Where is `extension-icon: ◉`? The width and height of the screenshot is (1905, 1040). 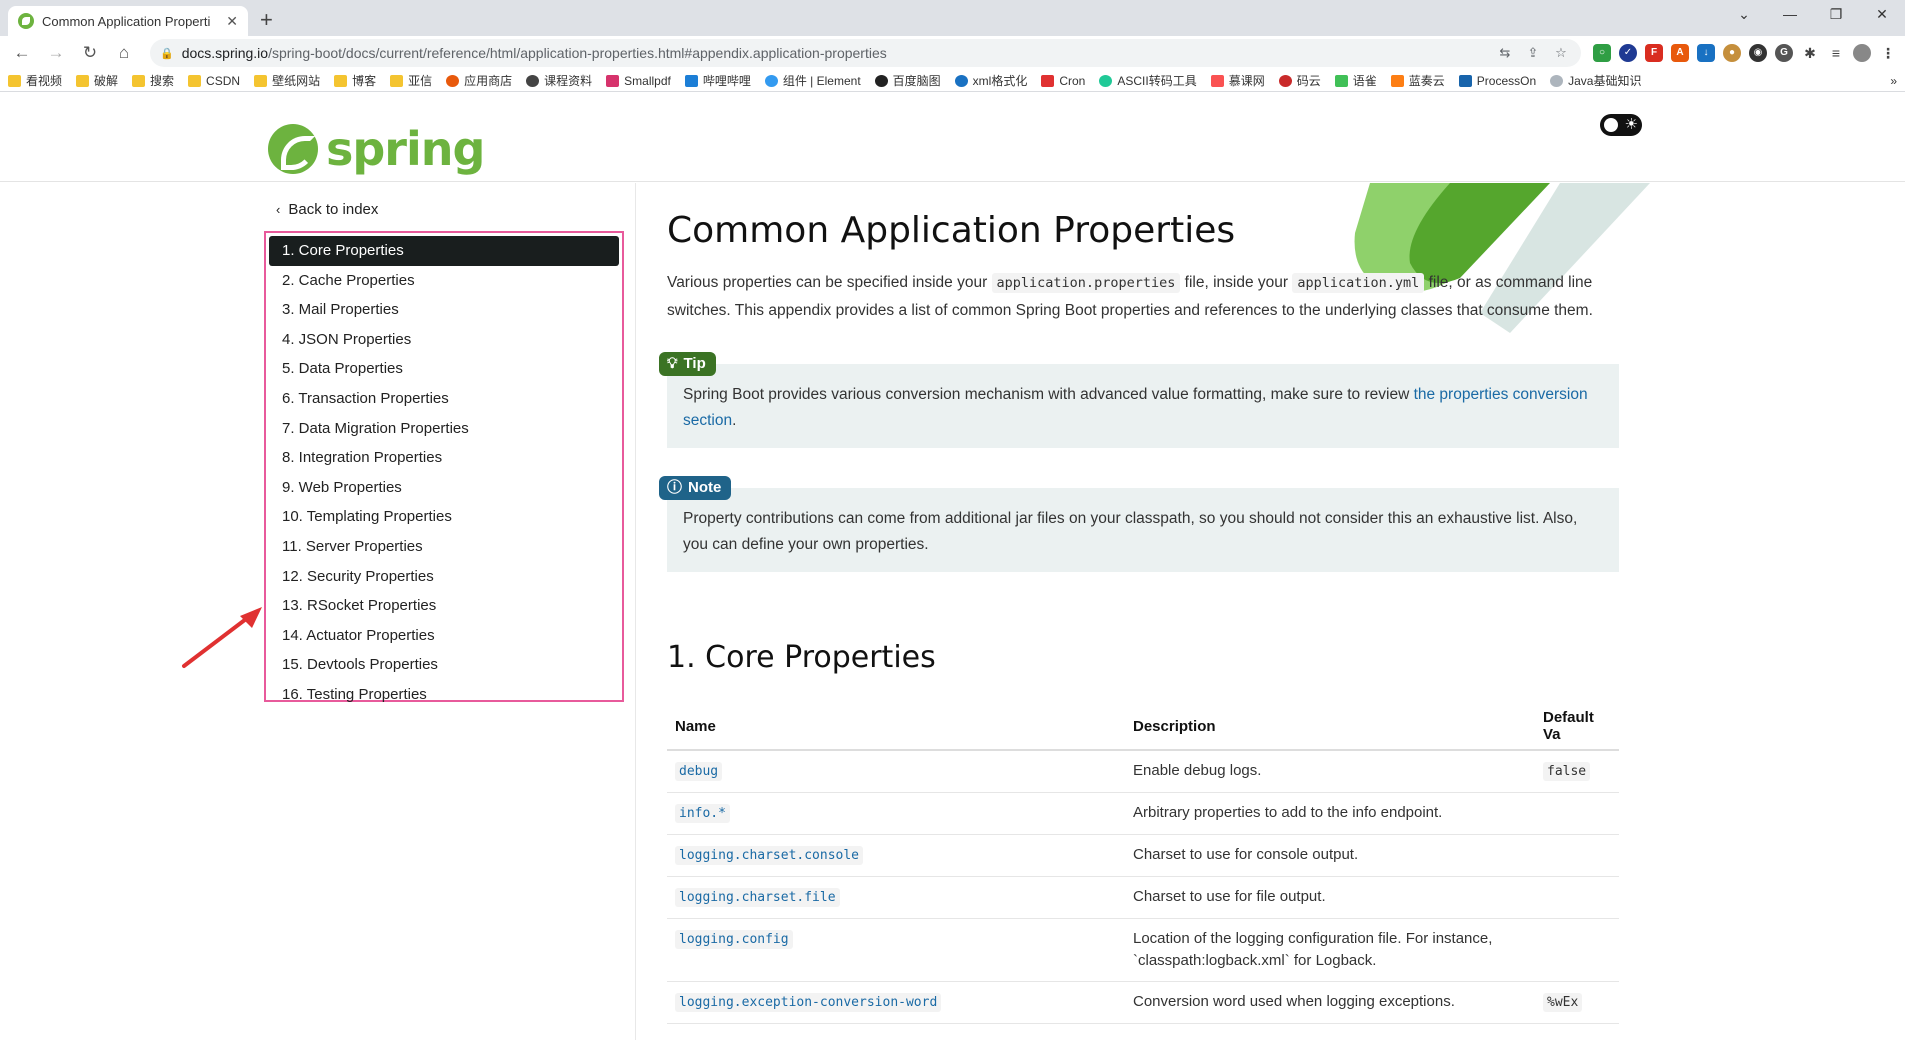 extension-icon: ◉ is located at coordinates (1758, 53).